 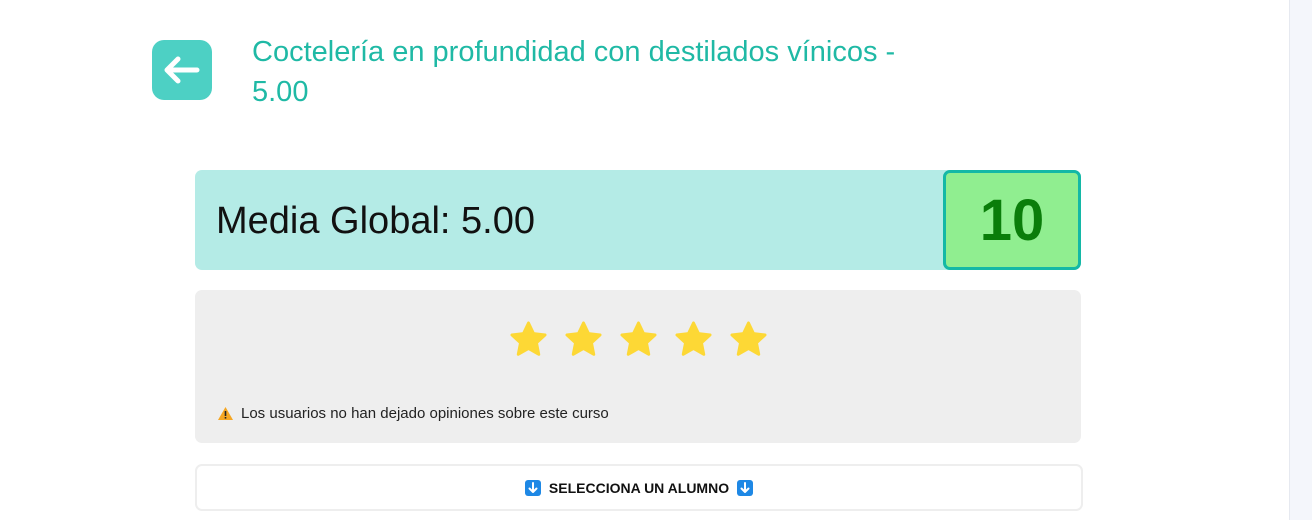 I want to click on scrollbar-track, so click(x=1300, y=260).